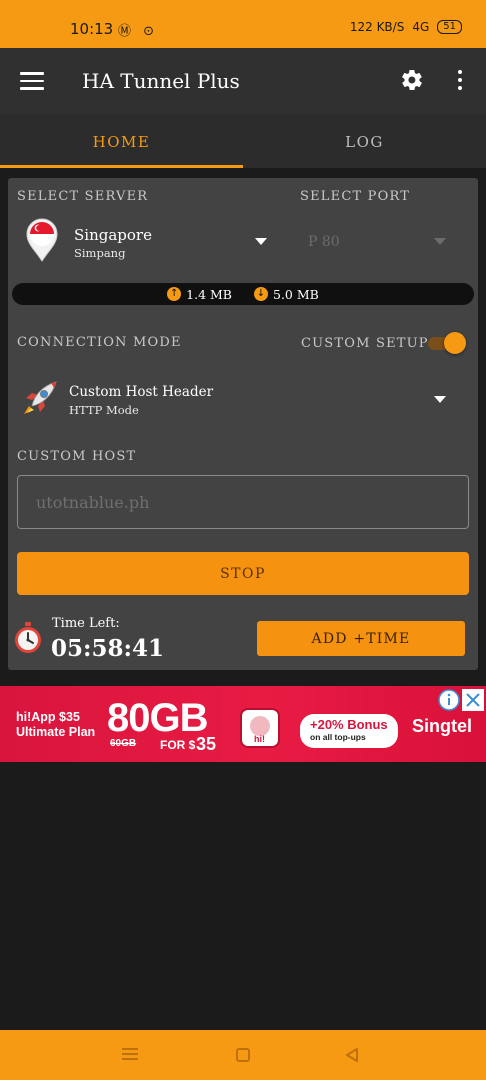 The height and width of the screenshot is (1080, 486). Describe the element at coordinates (108, 648) in the screenshot. I see `time-left-value: 05:58:41` at that location.